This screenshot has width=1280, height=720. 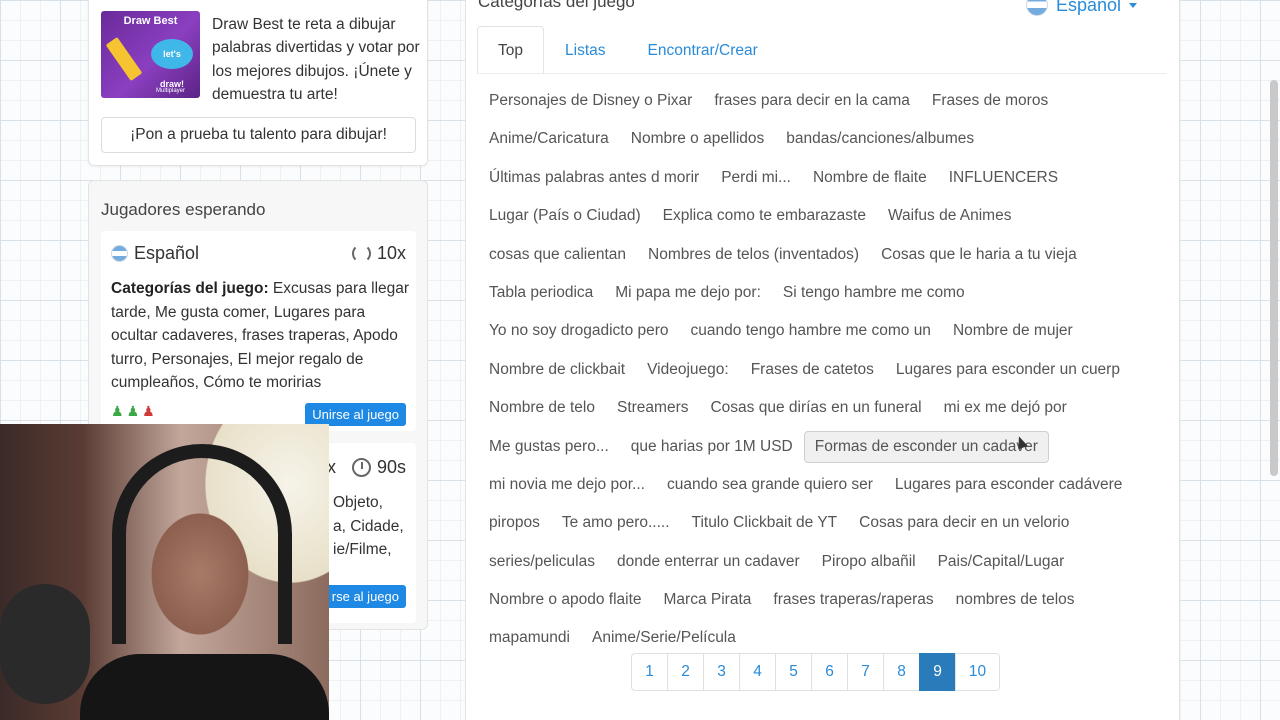 What do you see at coordinates (150, 21) in the screenshot?
I see `thumbnail-title: Draw Best` at bounding box center [150, 21].